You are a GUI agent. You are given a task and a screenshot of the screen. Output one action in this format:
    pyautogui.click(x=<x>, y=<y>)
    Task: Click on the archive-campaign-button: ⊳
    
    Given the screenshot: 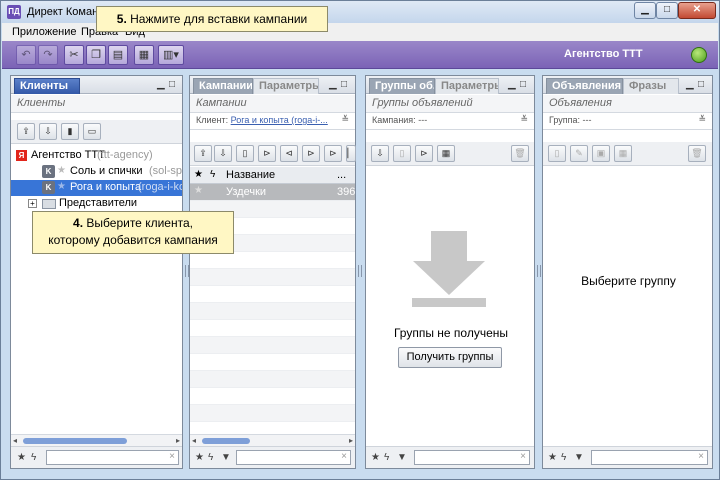 What is the action you would take?
    pyautogui.click(x=311, y=153)
    